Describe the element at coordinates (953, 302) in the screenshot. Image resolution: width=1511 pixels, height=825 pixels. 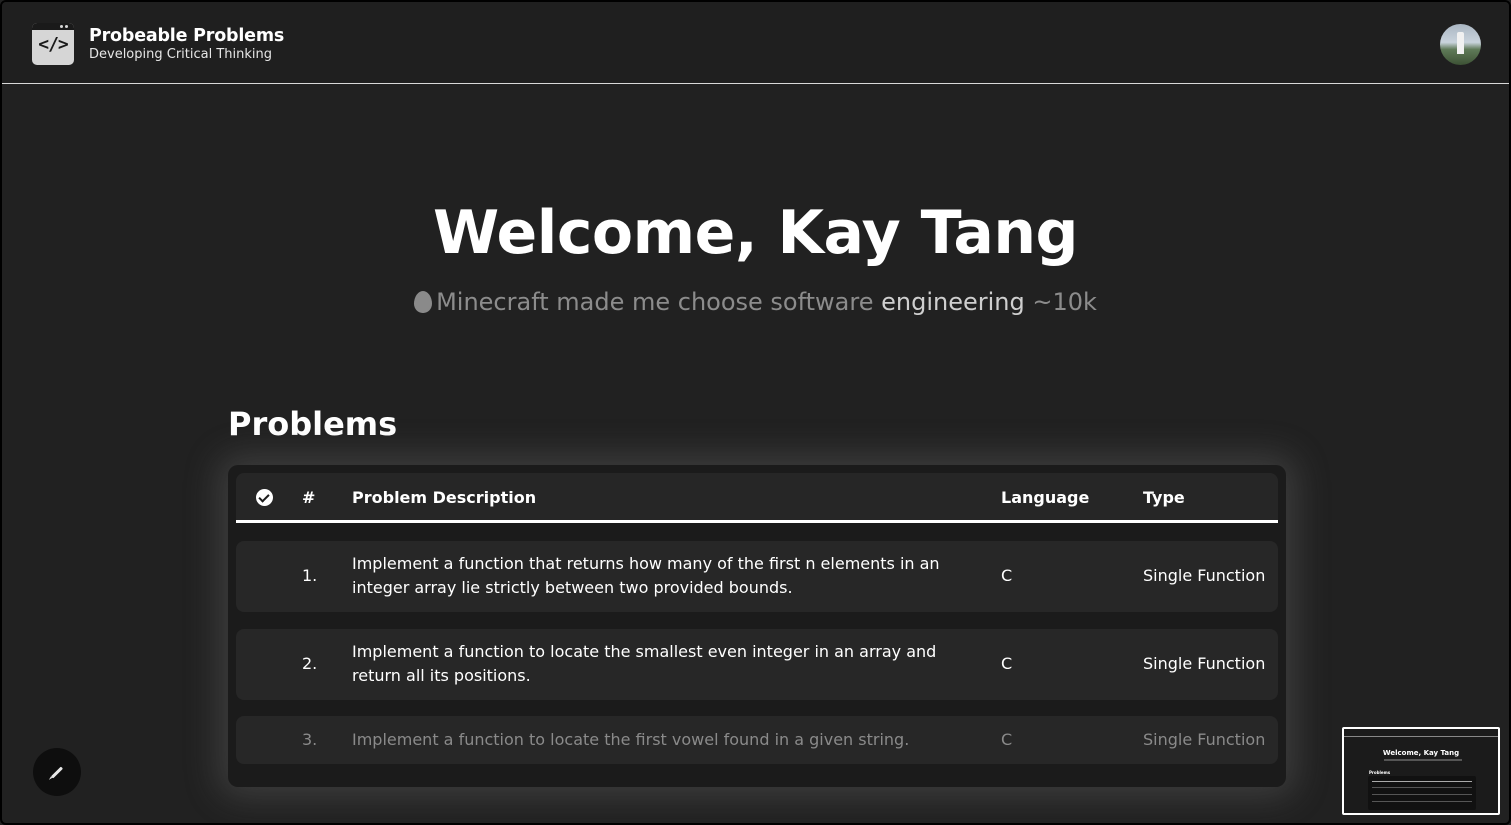
I see `tagline-highlight: engineering` at that location.